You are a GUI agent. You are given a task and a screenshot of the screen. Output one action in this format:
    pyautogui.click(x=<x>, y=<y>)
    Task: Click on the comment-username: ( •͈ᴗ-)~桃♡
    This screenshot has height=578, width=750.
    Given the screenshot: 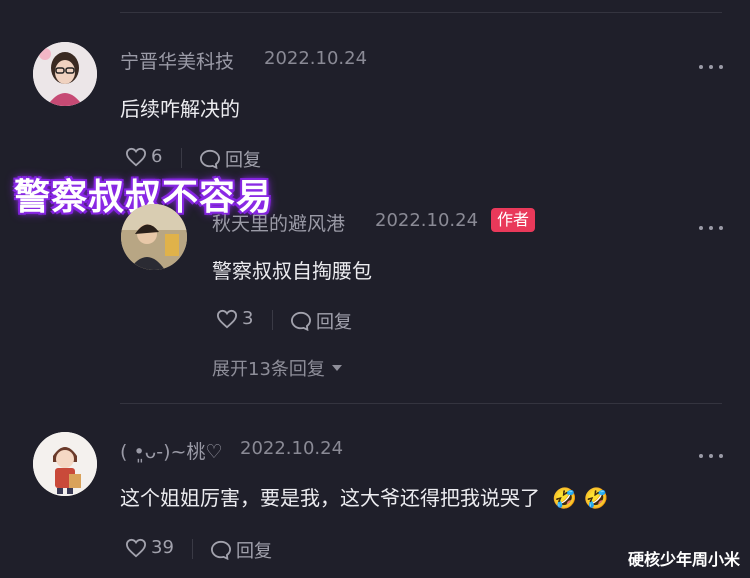 What is the action you would take?
    pyautogui.click(x=171, y=450)
    